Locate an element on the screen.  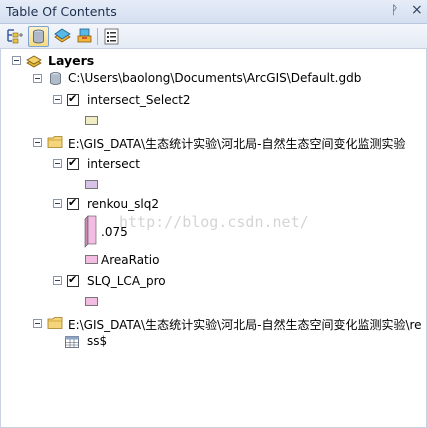
list-by-visibility-button is located at coordinates (62, 36).